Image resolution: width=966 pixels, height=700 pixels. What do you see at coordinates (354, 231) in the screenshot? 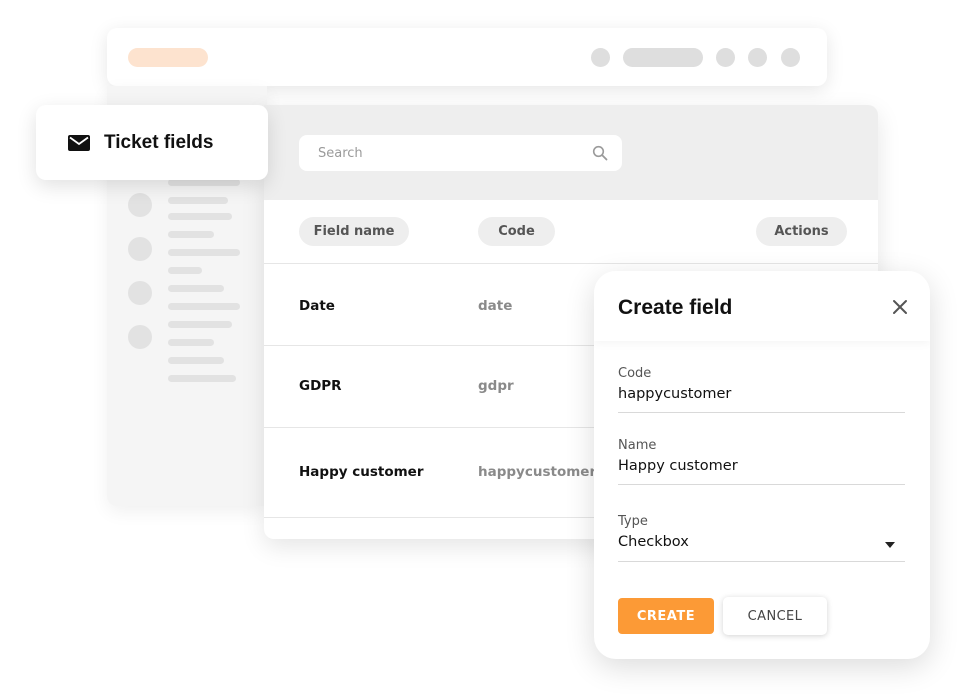
I see `column-header-field-name: Field name` at bounding box center [354, 231].